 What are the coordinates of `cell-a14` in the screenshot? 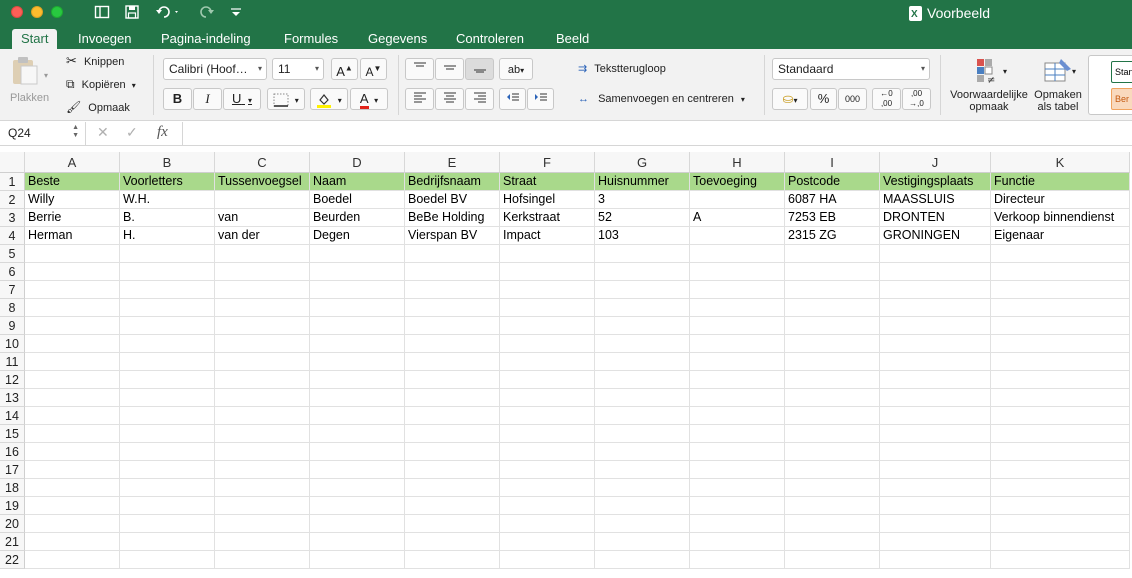 It's located at (72, 416).